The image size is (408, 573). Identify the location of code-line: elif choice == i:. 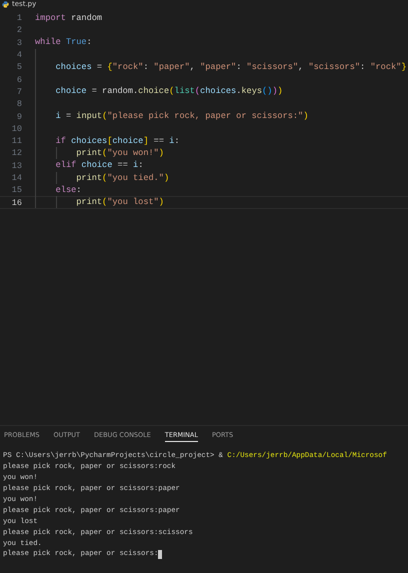
(99, 166).